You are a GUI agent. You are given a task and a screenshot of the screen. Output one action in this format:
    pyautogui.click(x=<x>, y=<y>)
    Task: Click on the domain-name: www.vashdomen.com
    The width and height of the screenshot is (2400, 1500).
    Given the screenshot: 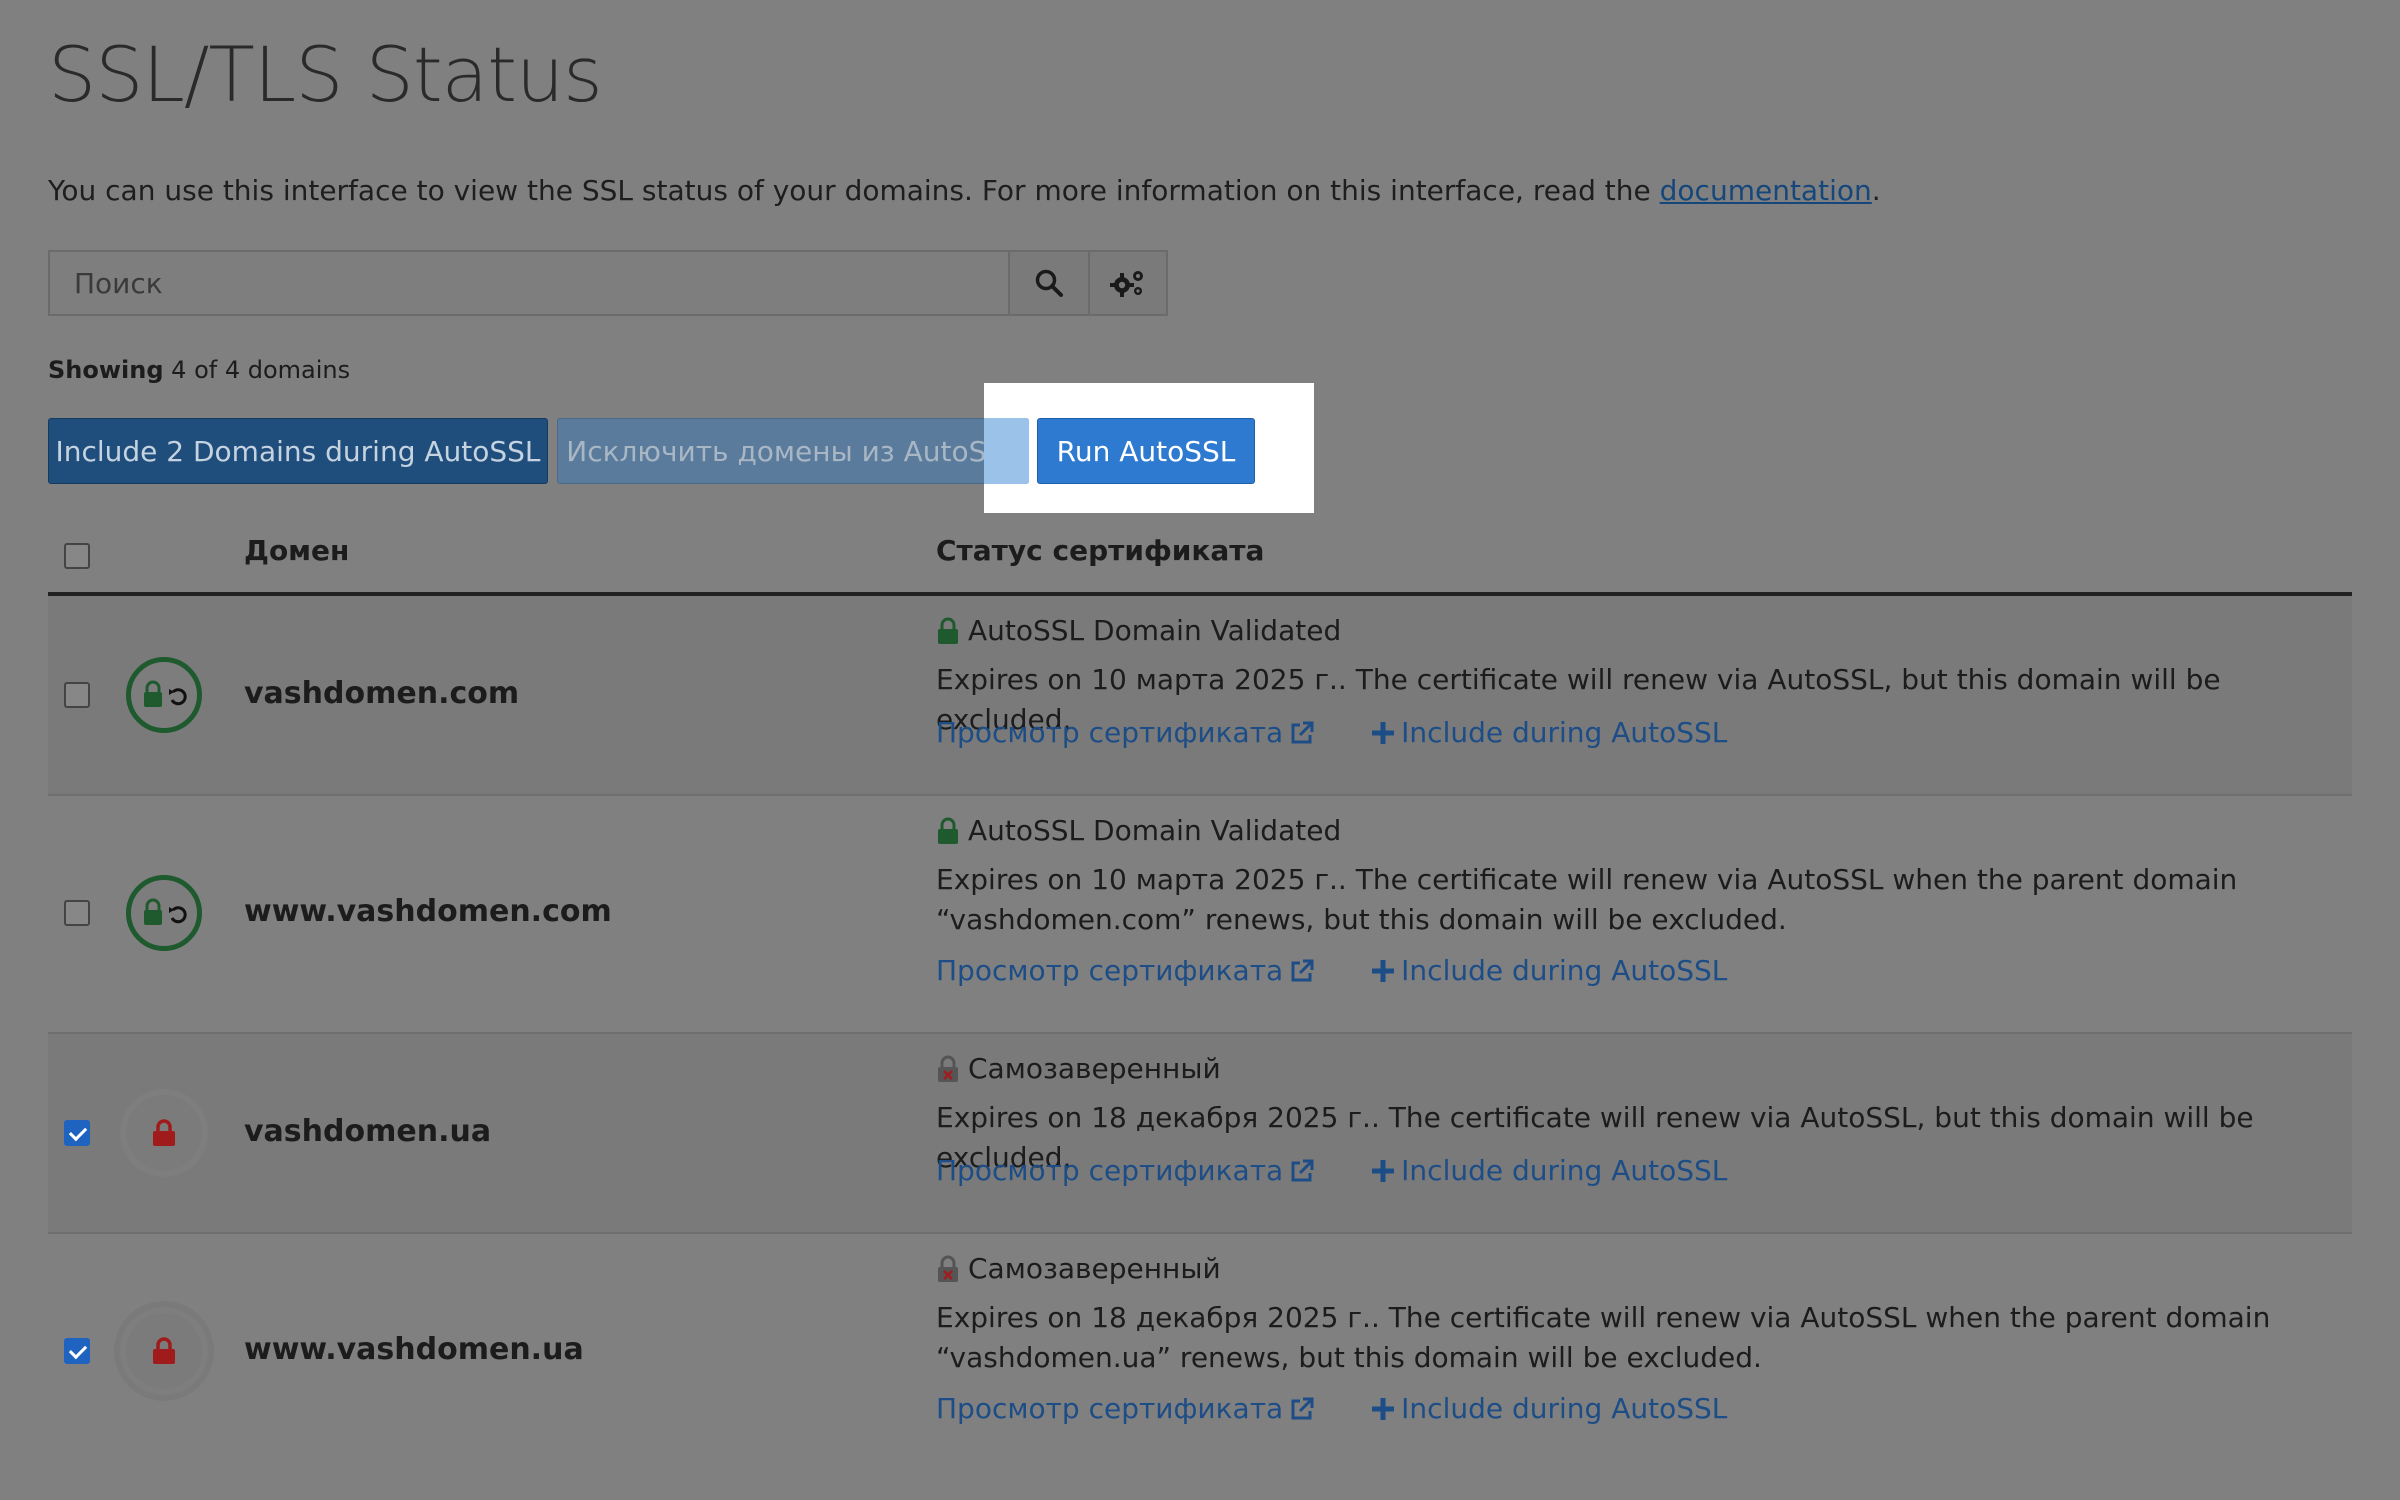 What is the action you would take?
    pyautogui.click(x=428, y=911)
    